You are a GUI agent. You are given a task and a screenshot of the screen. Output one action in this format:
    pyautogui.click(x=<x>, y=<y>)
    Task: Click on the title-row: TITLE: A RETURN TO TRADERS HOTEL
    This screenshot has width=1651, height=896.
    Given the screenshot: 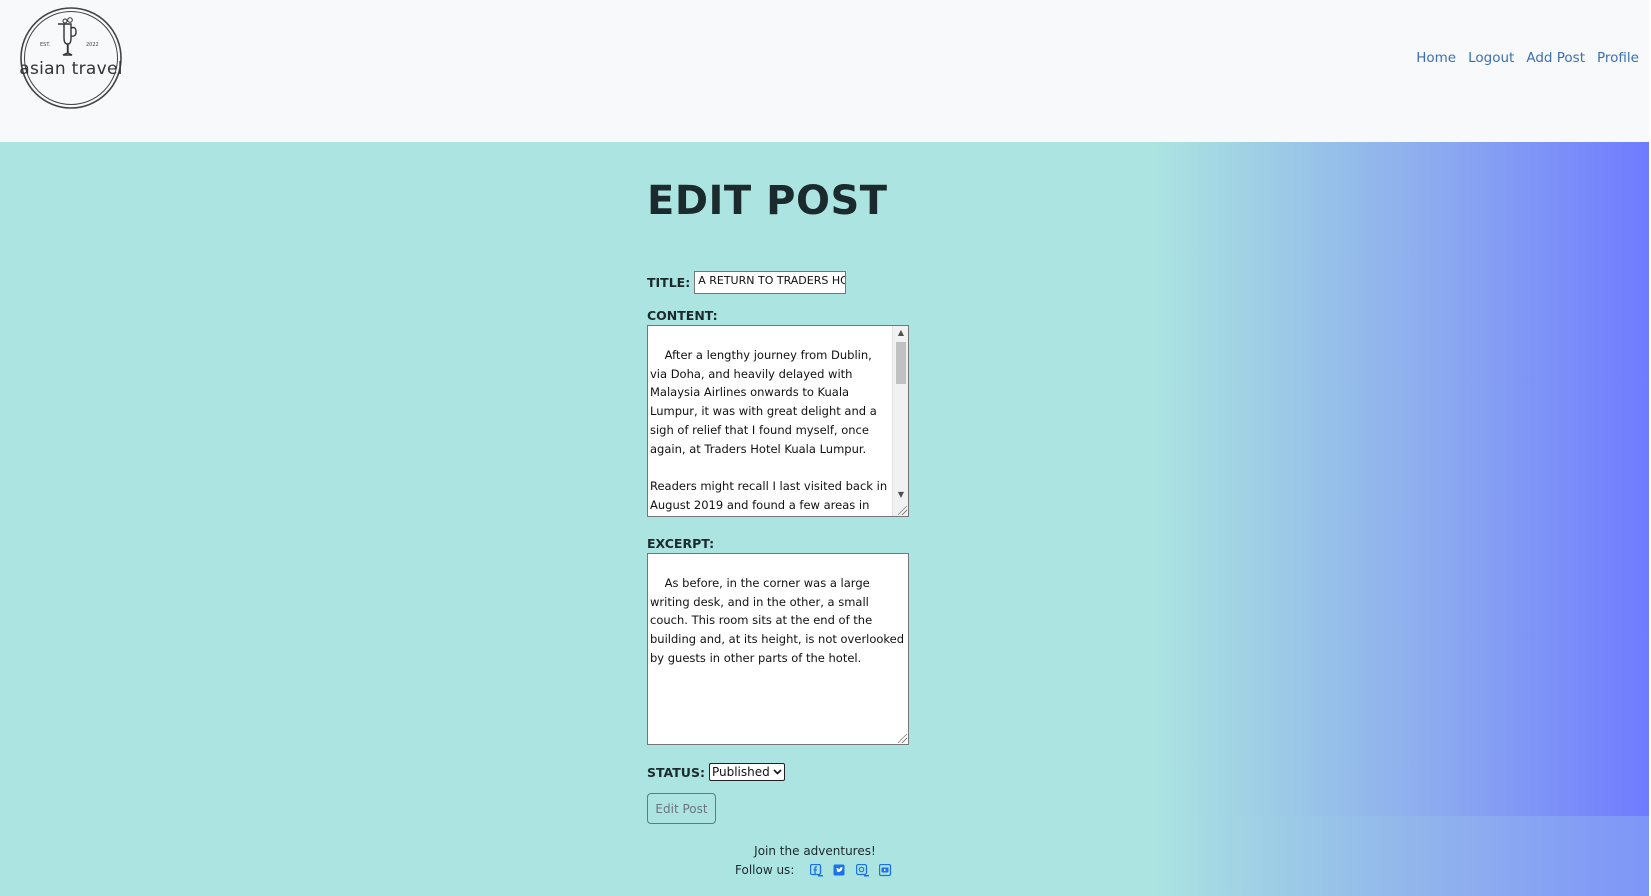 What is the action you would take?
    pyautogui.click(x=747, y=282)
    